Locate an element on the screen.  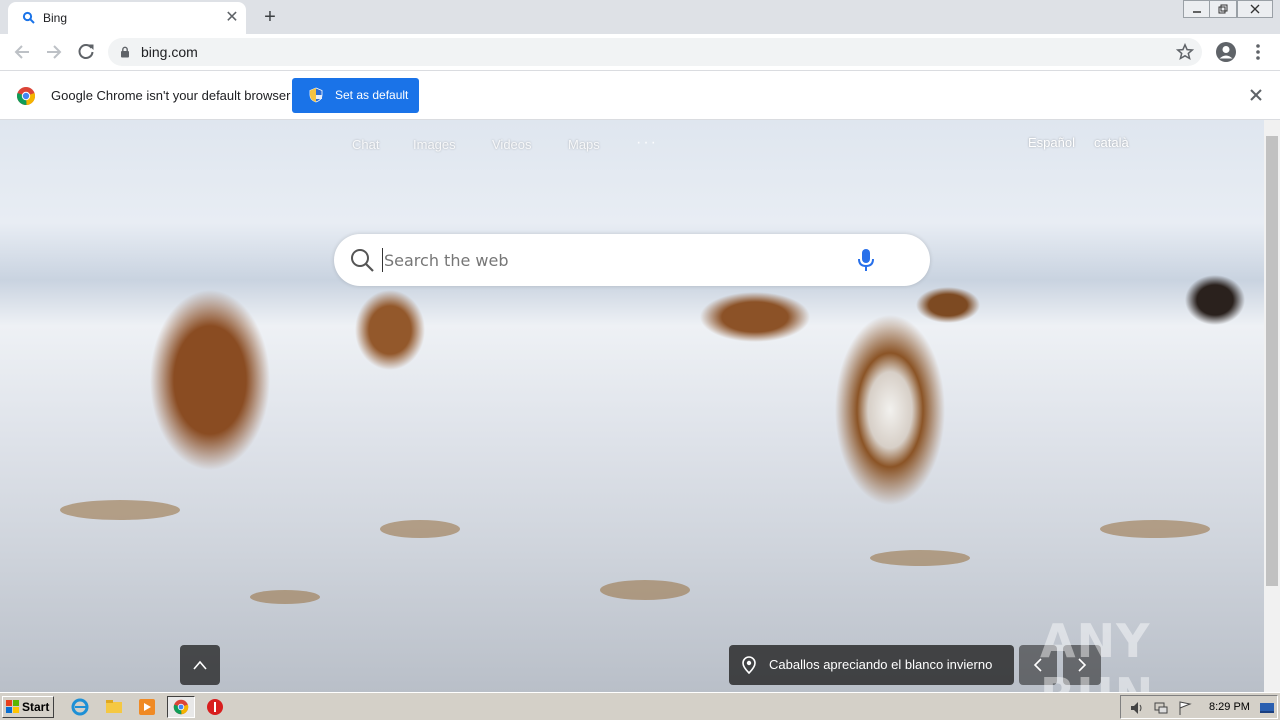
scroll-up-button is located at coordinates (200, 665).